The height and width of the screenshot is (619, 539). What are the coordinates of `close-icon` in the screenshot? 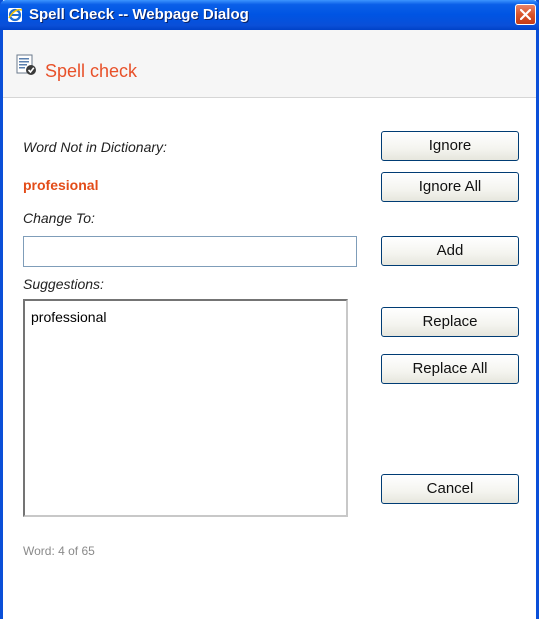 It's located at (525, 14).